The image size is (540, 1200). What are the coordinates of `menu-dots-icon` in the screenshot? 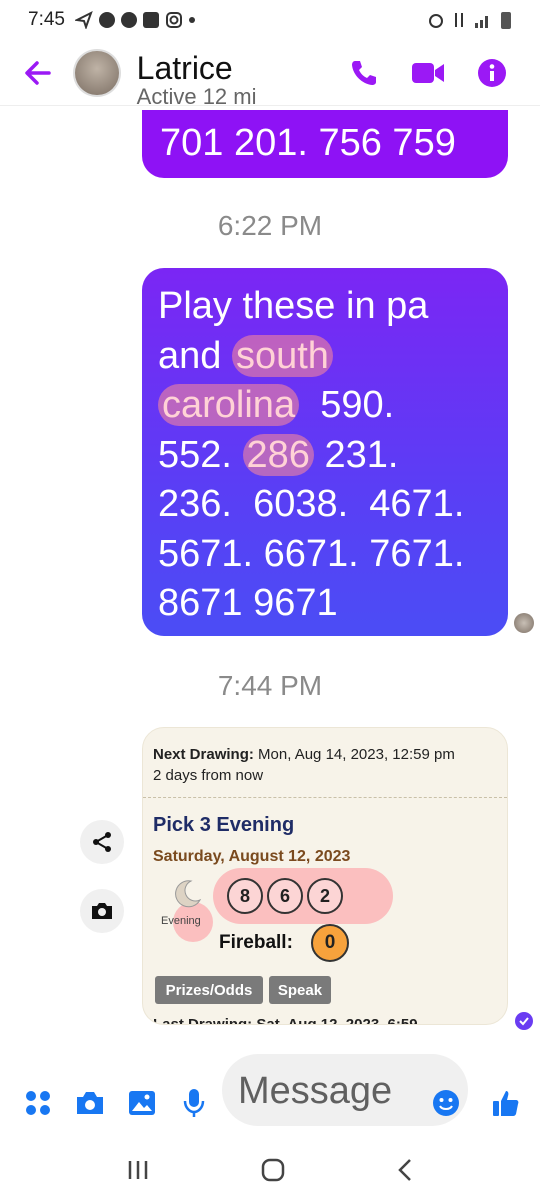 It's located at (38, 1103).